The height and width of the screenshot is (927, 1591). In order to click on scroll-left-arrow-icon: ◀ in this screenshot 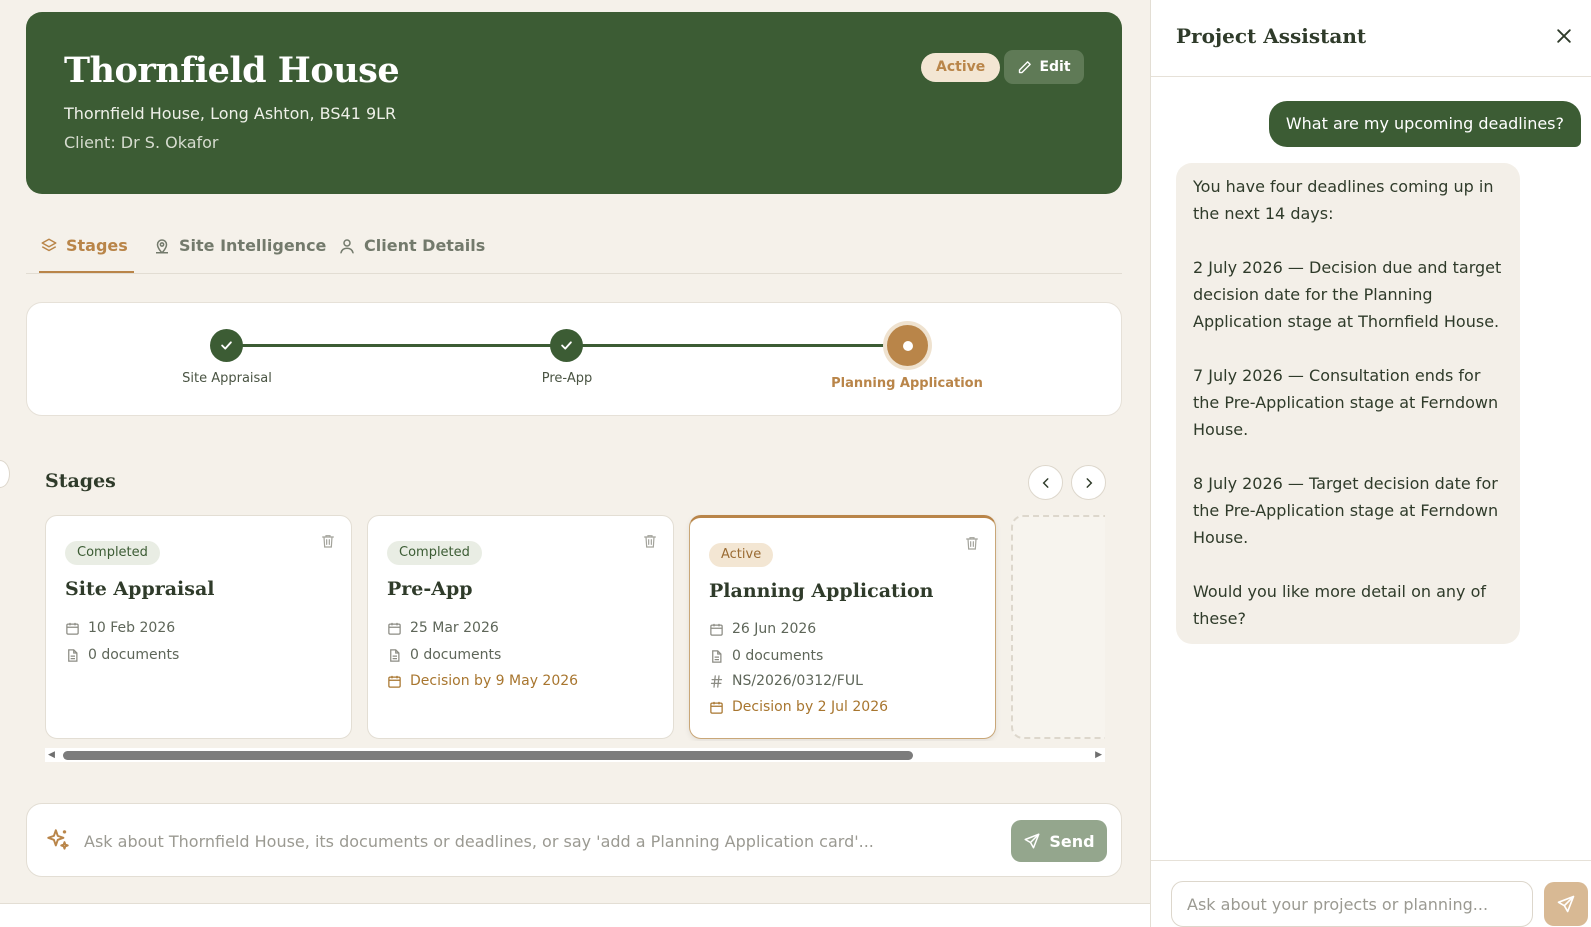, I will do `click(51, 755)`.